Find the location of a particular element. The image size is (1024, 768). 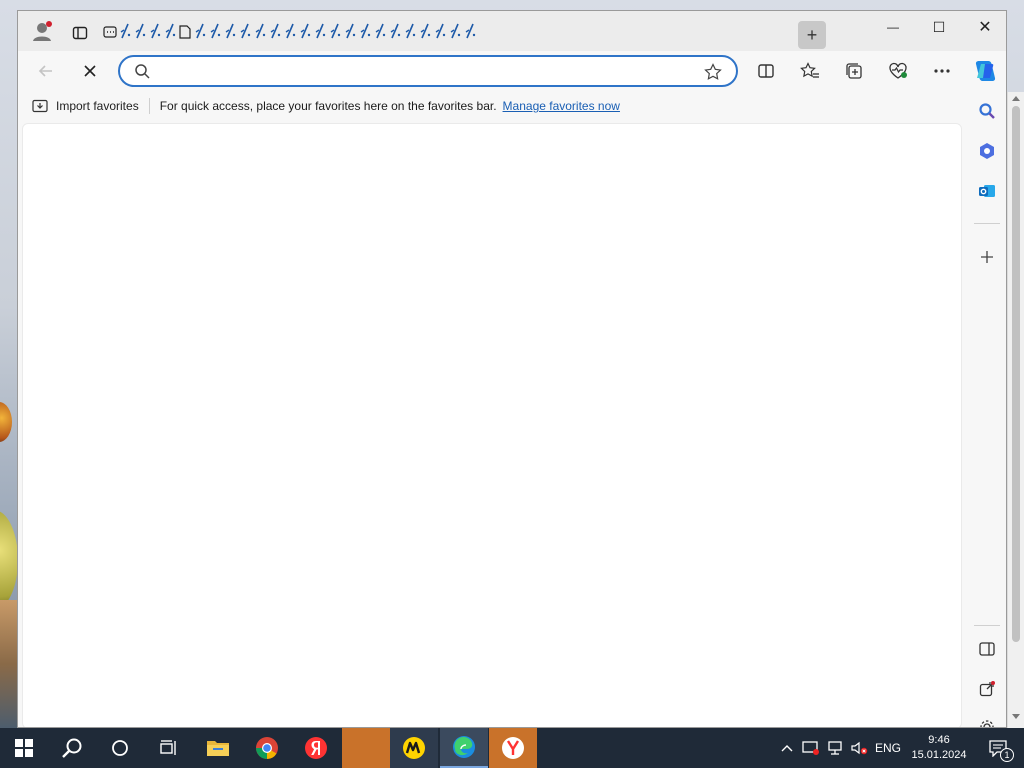

task-view-button is located at coordinates (168, 748).